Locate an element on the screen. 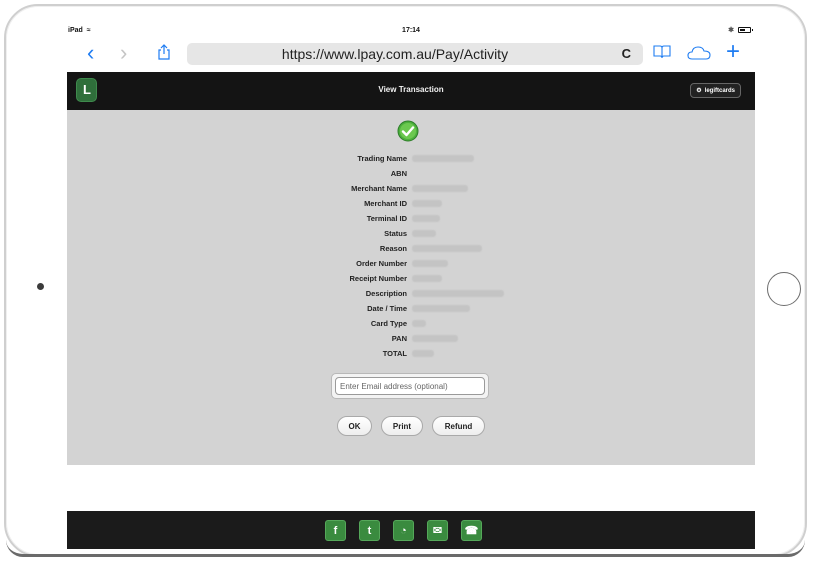  phone-icon: ☎ is located at coordinates (471, 530).